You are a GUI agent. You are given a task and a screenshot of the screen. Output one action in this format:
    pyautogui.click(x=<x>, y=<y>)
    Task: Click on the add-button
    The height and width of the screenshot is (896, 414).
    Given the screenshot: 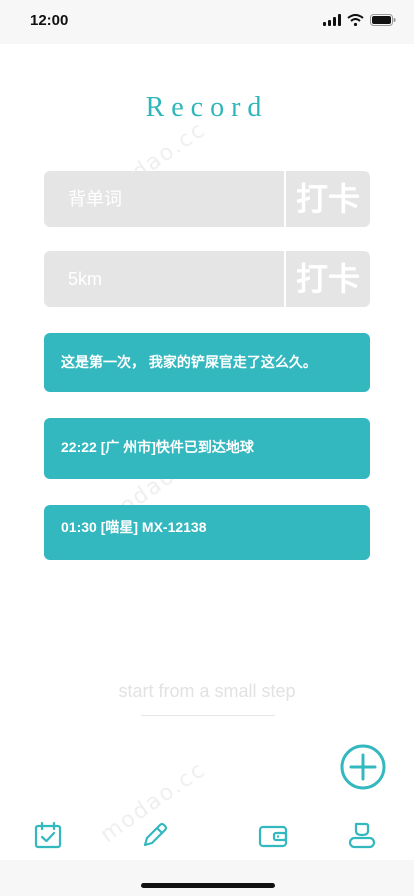 What is the action you would take?
    pyautogui.click(x=363, y=767)
    